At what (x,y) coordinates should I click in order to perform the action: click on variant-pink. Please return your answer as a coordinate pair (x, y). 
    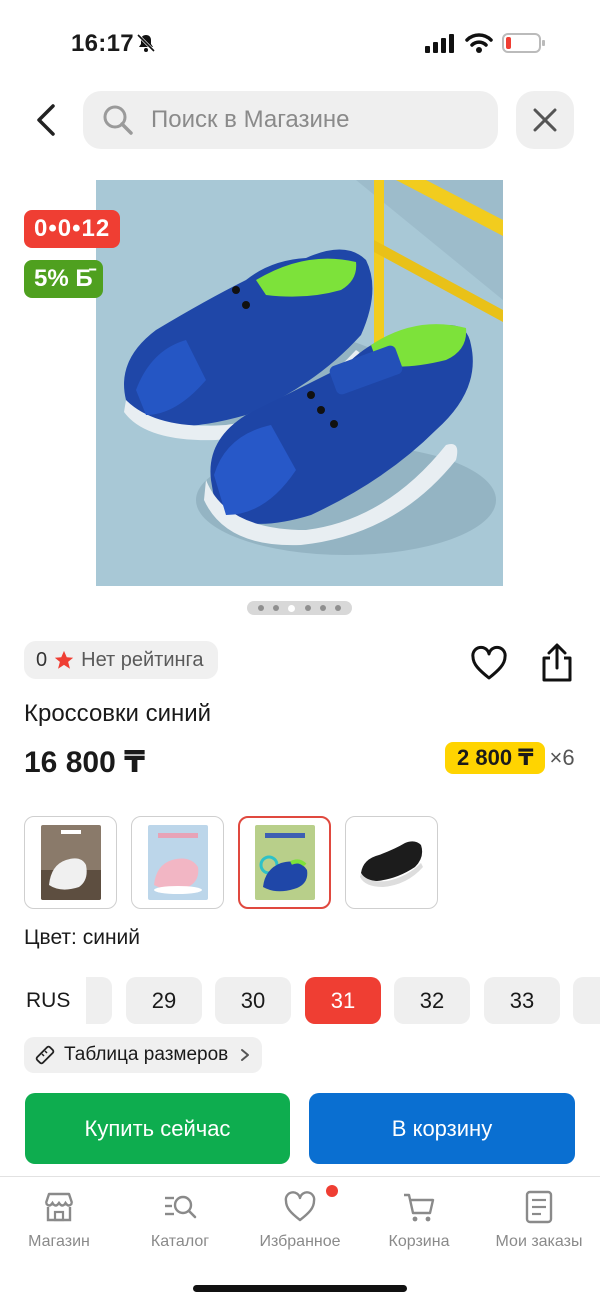
    Looking at the image, I should click on (177, 862).